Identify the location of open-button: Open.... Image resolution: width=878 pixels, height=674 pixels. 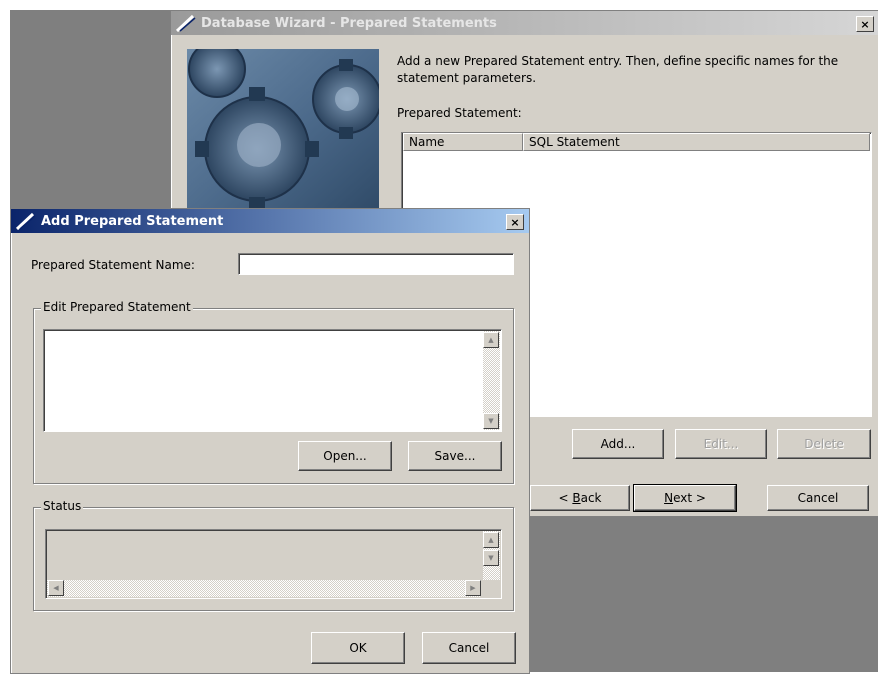
(345, 456).